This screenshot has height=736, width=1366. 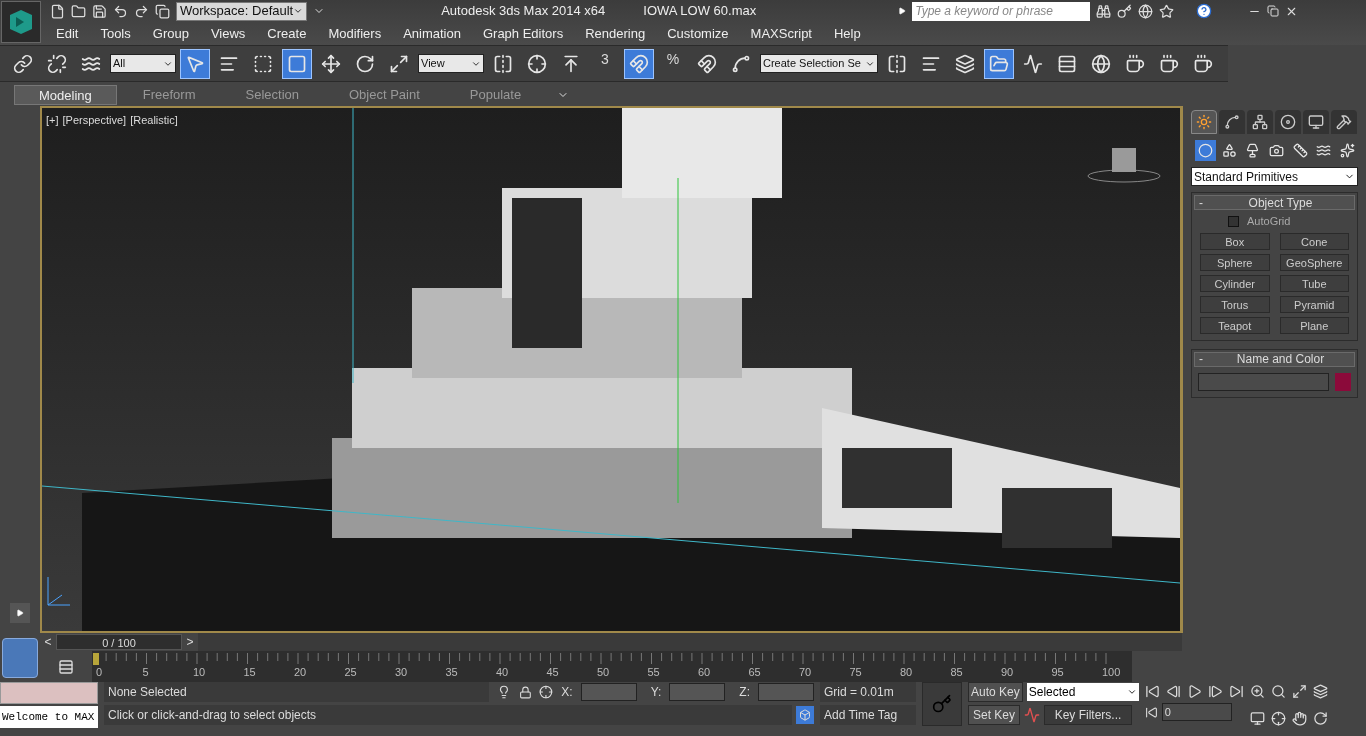 I want to click on lock-icon, so click(x=525, y=692).